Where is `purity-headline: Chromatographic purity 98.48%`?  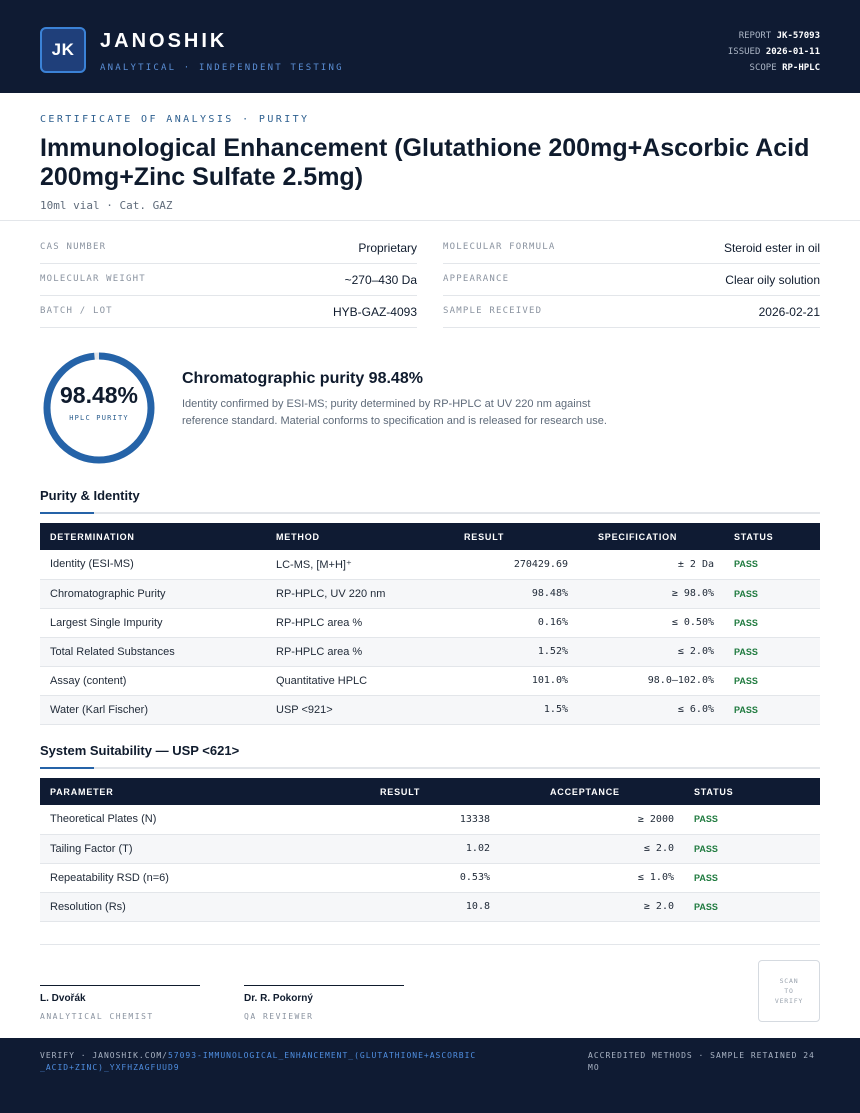 purity-headline: Chromatographic purity 98.48% is located at coordinates (302, 378).